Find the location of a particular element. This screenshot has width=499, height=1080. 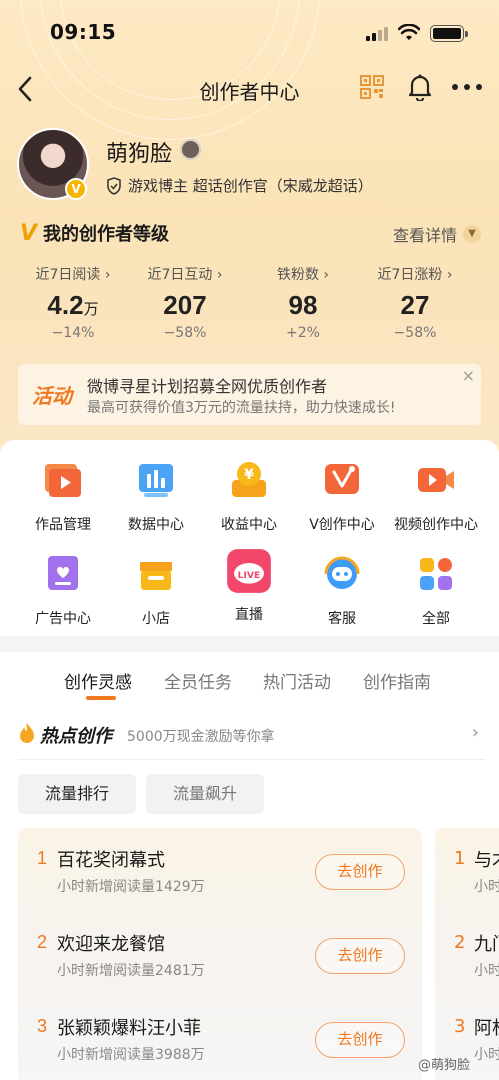

watermark: @萌狗脸 is located at coordinates (444, 1065).